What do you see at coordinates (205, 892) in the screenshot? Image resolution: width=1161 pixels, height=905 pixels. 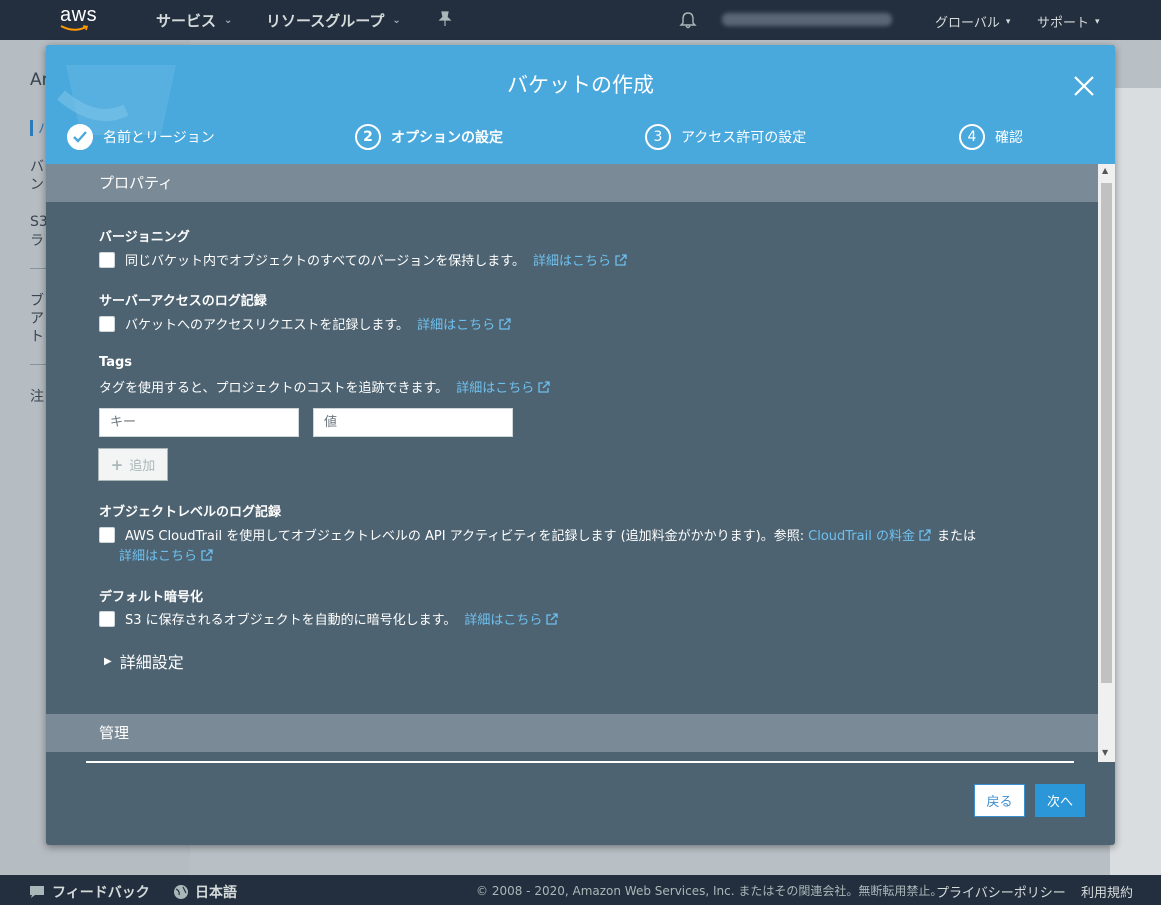 I see `language-selector: 日本語` at bounding box center [205, 892].